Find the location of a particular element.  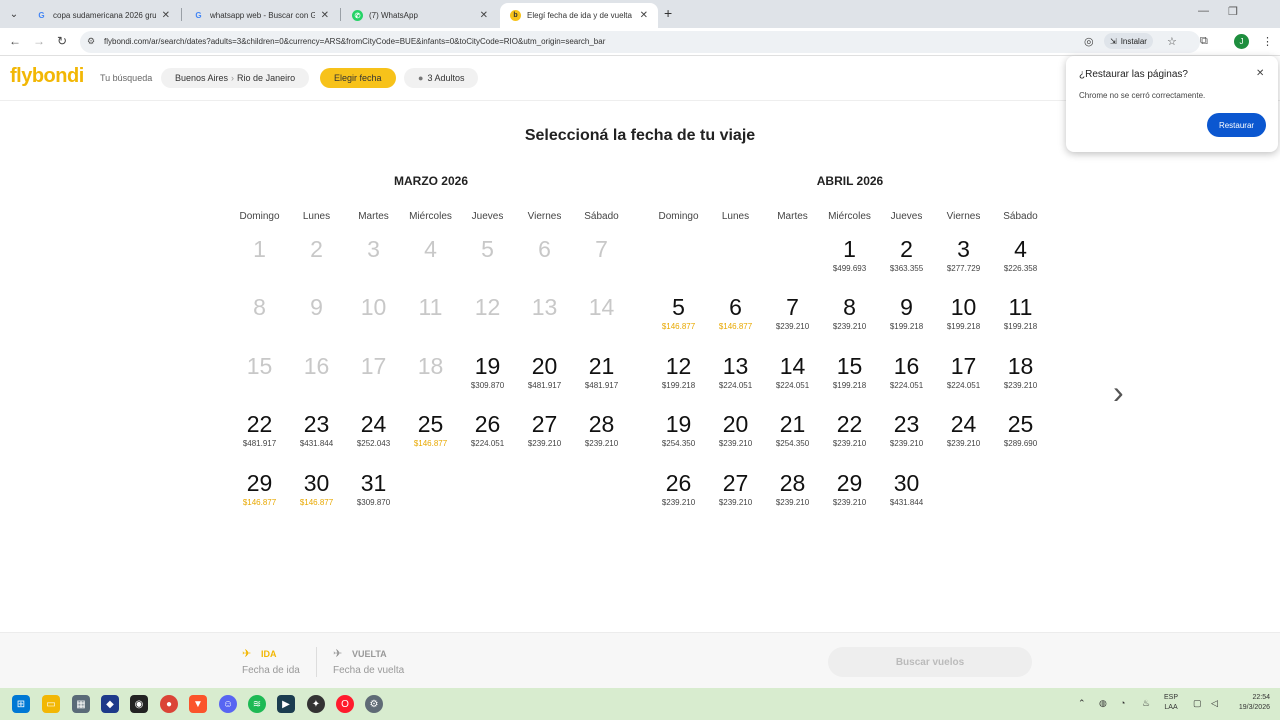

calendar-day: 22 $481.917 is located at coordinates (259, 436).